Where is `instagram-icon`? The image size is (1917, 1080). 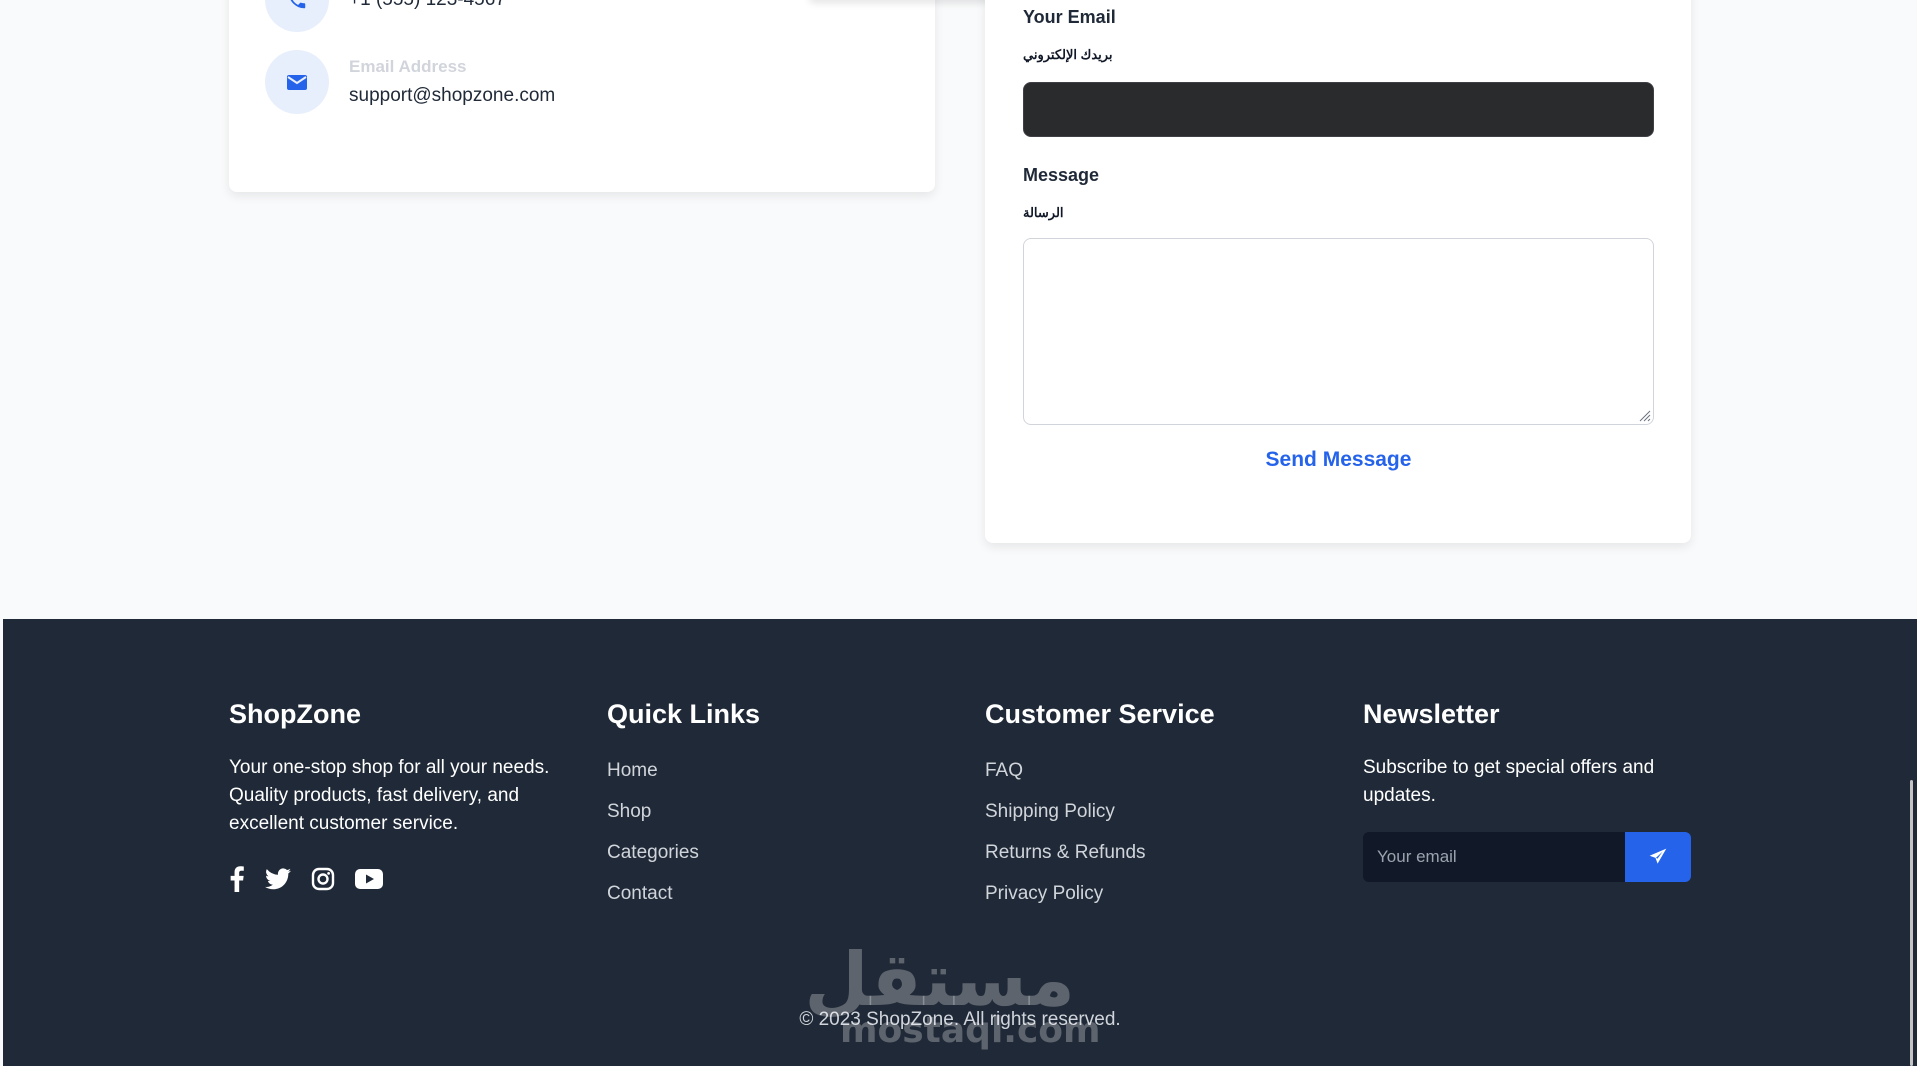 instagram-icon is located at coordinates (323, 879).